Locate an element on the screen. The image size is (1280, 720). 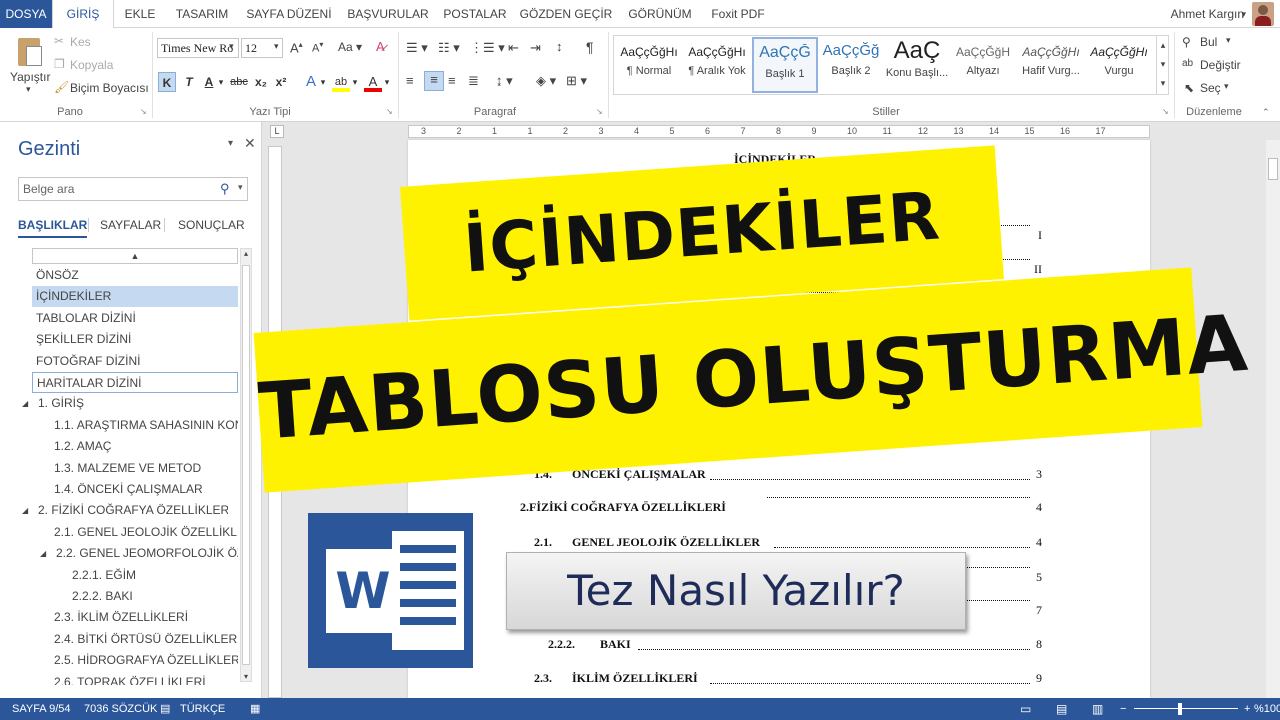
select-dropdown-icon: ▾ is located at coordinates (1226, 86).